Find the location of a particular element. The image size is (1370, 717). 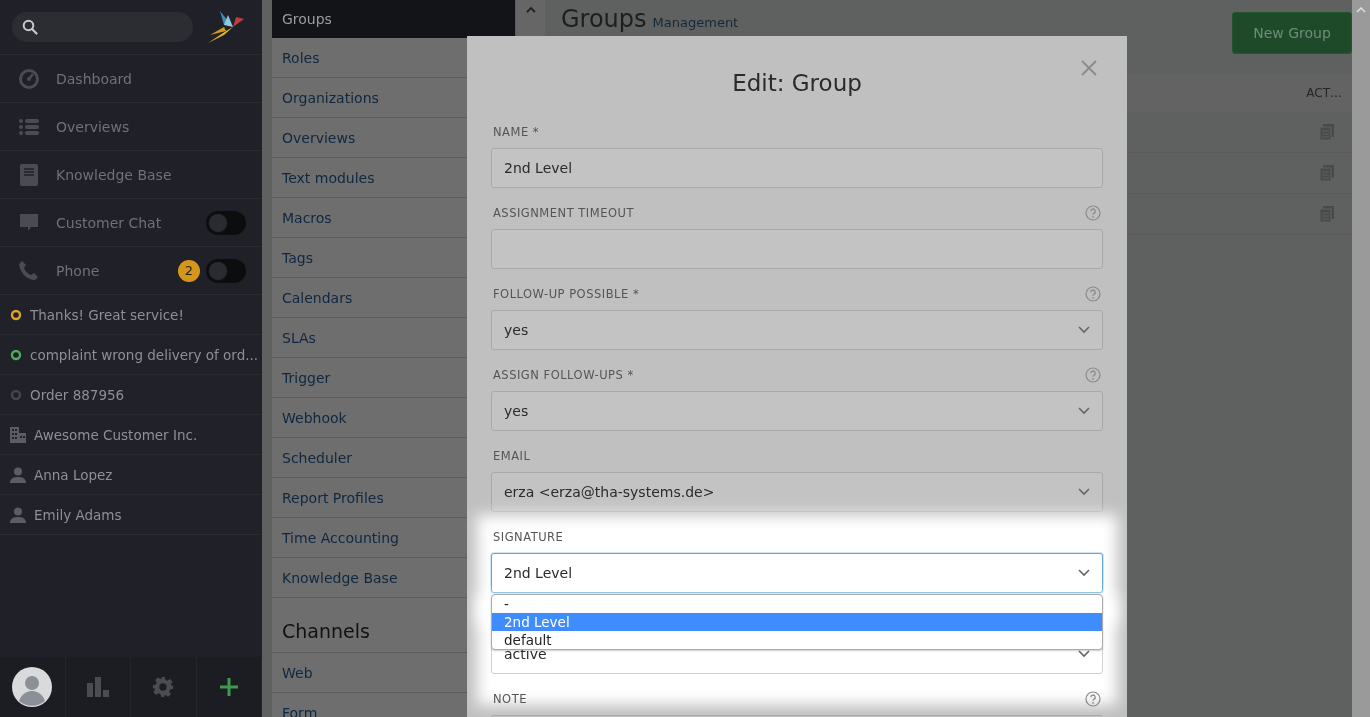

scrollbar is located at coordinates (1361, 358).